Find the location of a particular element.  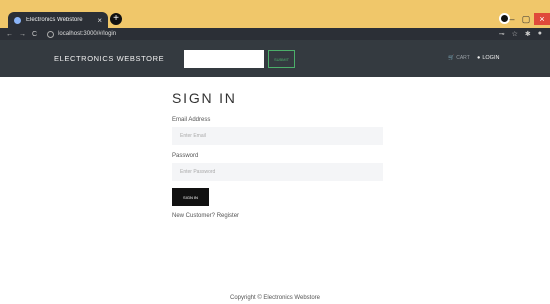

page-title: SIGN IN is located at coordinates (204, 98).